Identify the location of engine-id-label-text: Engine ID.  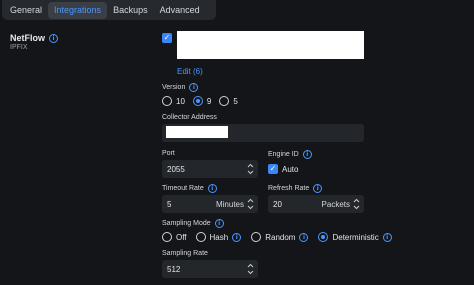
(283, 154).